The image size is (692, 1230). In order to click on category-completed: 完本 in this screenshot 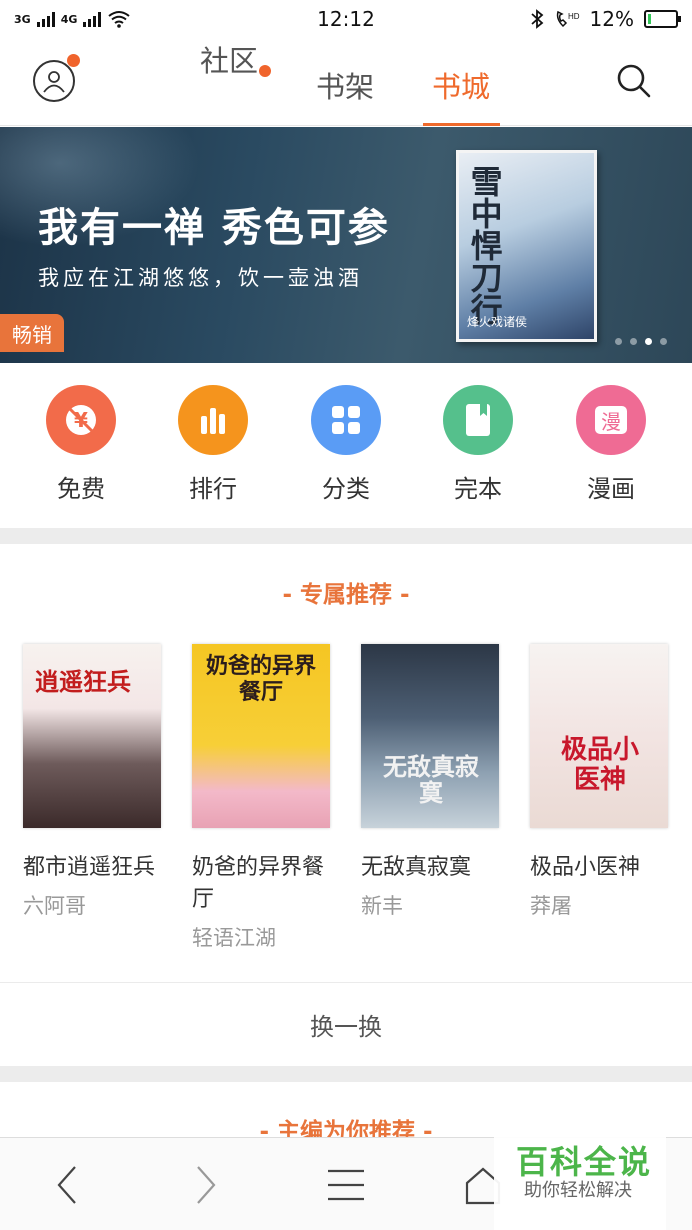, I will do `click(478, 444)`.